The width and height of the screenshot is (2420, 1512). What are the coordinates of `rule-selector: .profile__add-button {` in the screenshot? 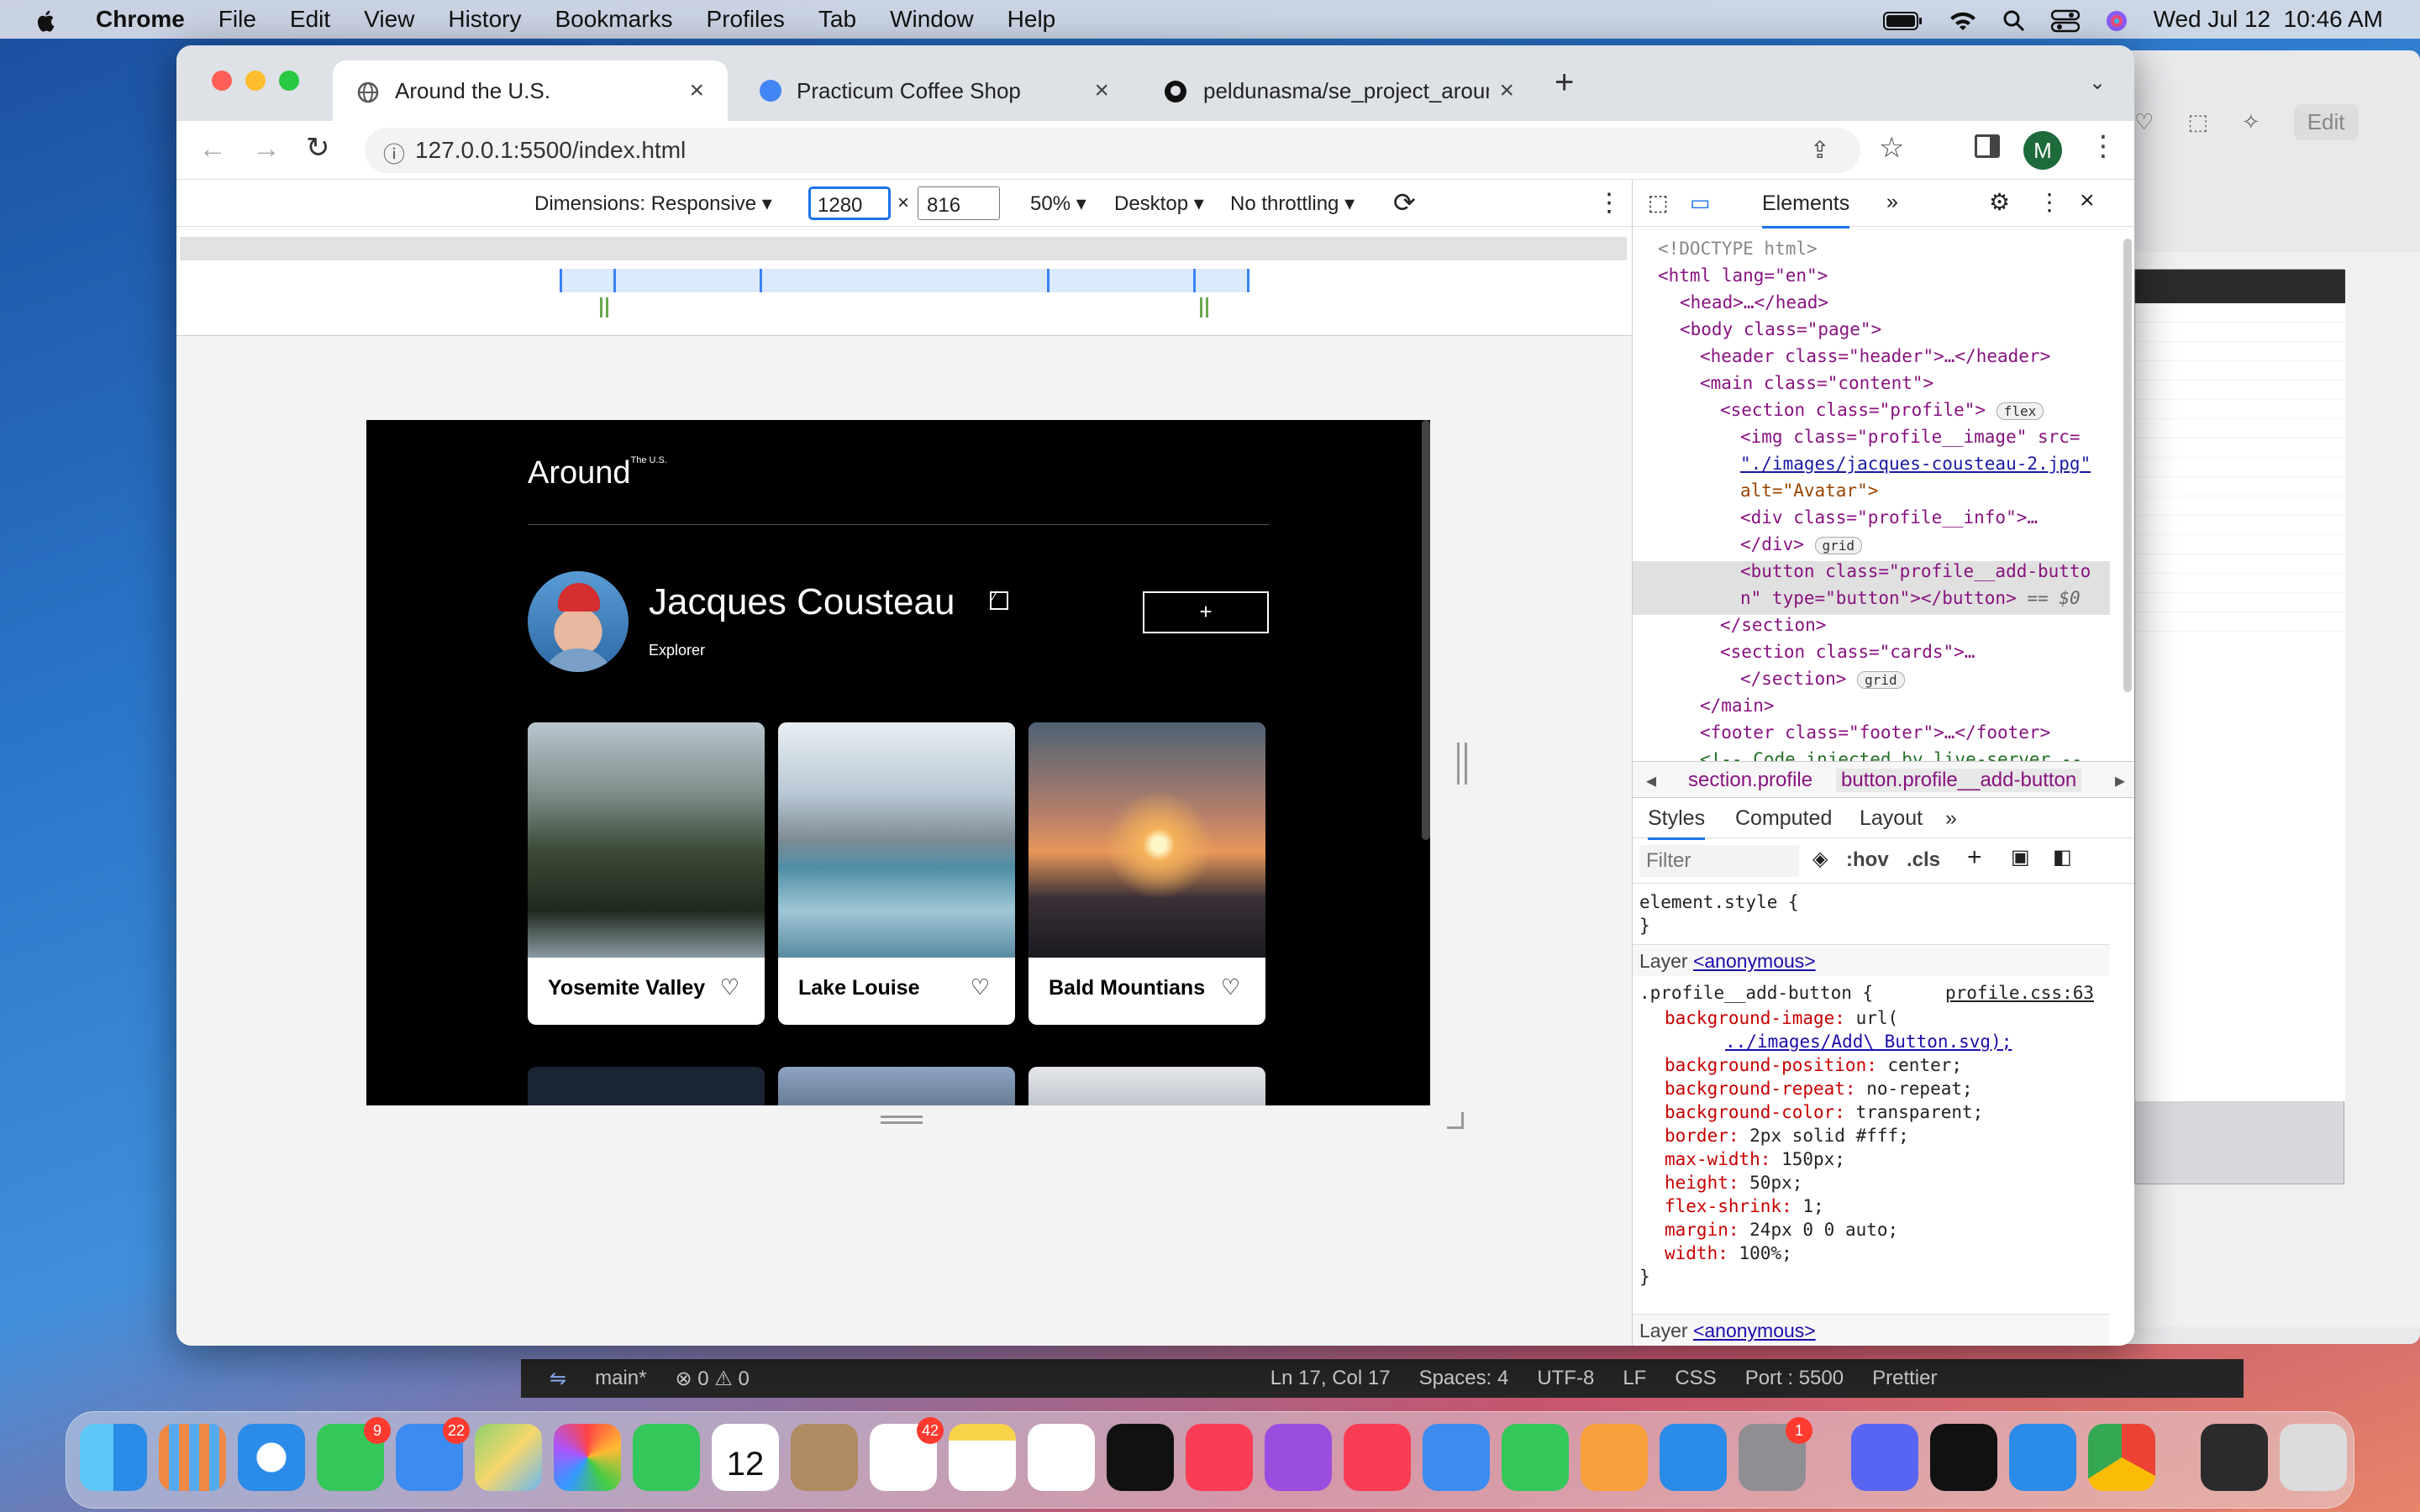 It's located at (1753, 994).